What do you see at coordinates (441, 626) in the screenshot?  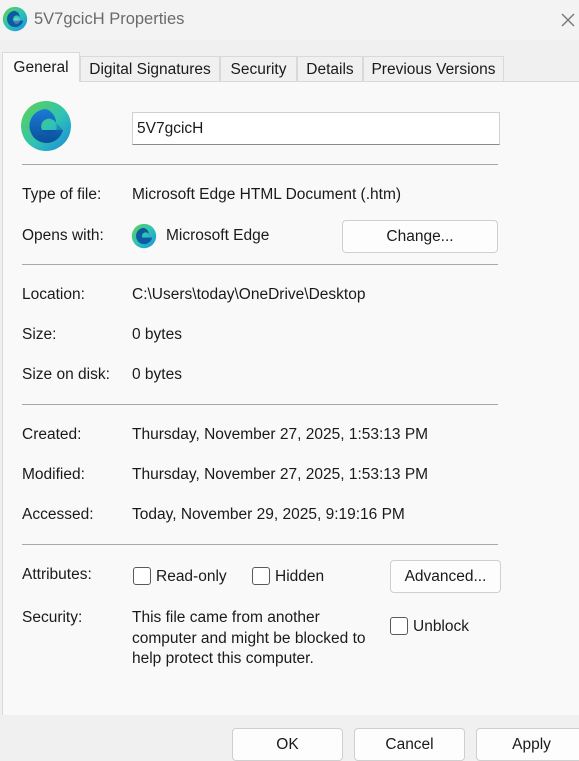 I see `unblock-label: Unblock` at bounding box center [441, 626].